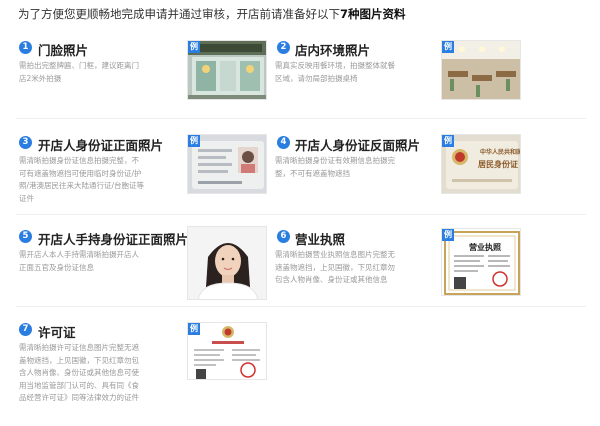 Image resolution: width=600 pixels, height=426 pixels. I want to click on intro-text: 为了方便您更顺畅地完成申请并通过审核，开店前请准备好以下7种图片资料, so click(212, 14).